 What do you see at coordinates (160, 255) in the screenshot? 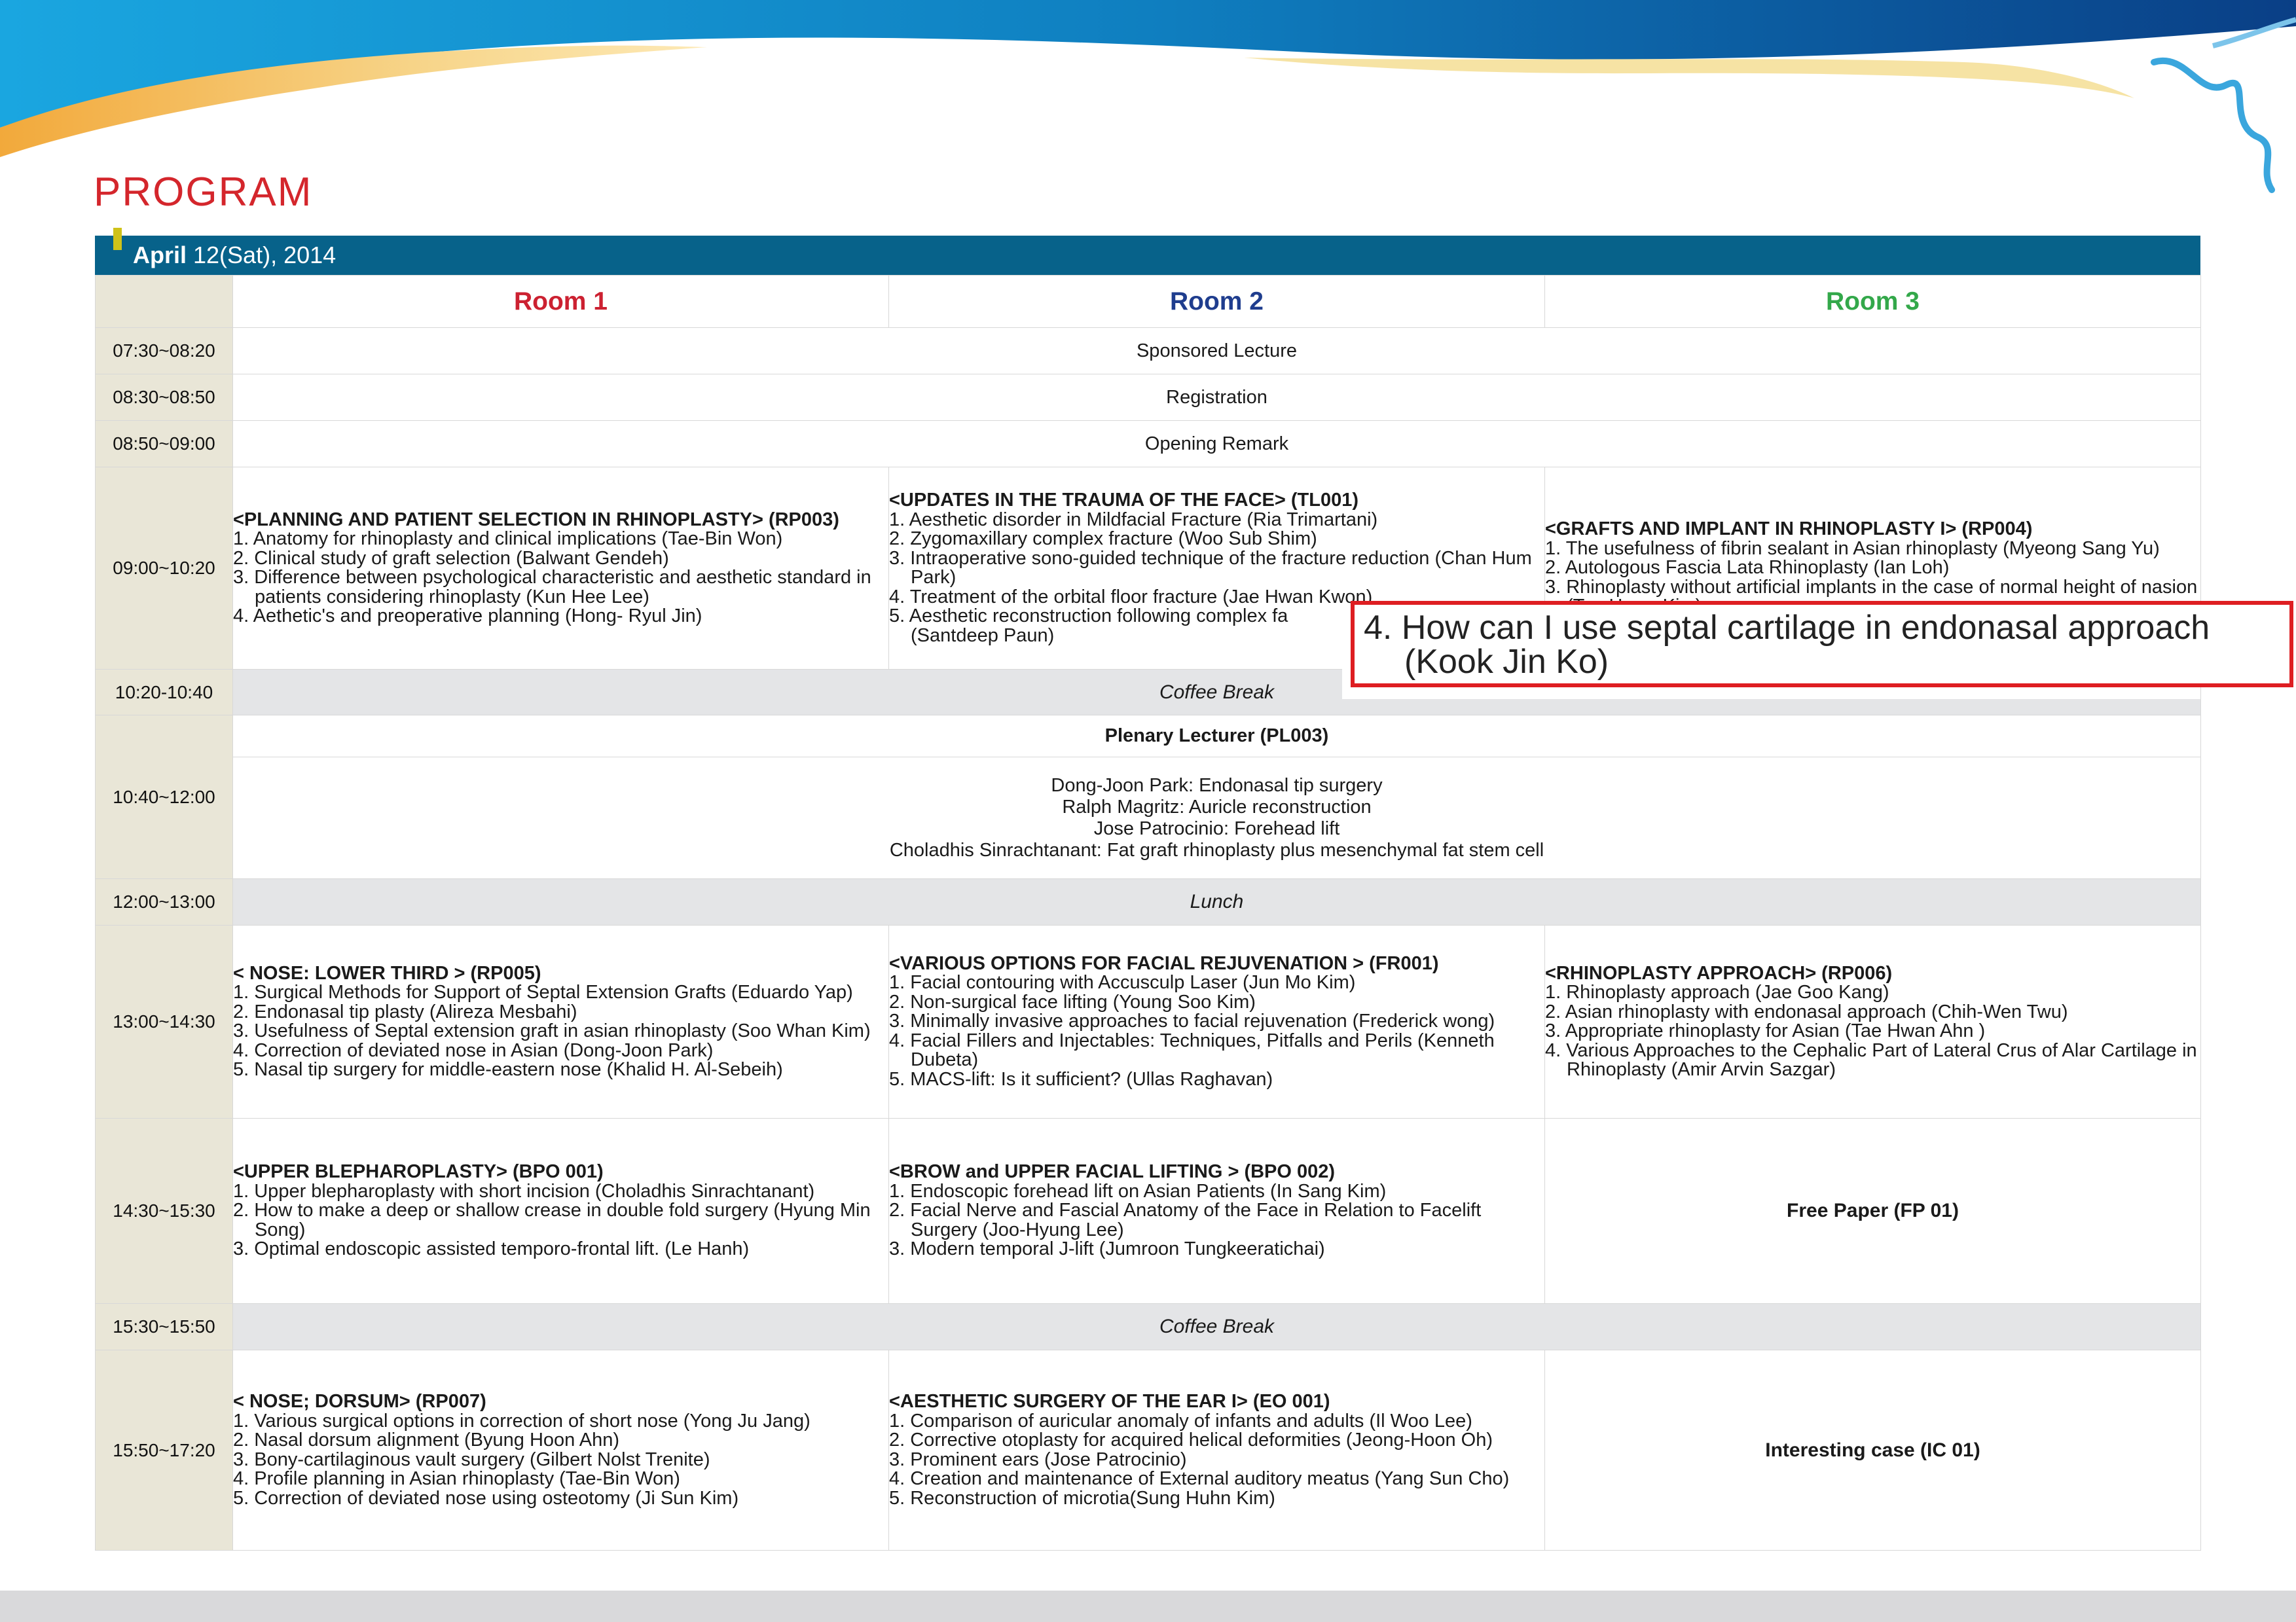
I see `date-month: April` at bounding box center [160, 255].